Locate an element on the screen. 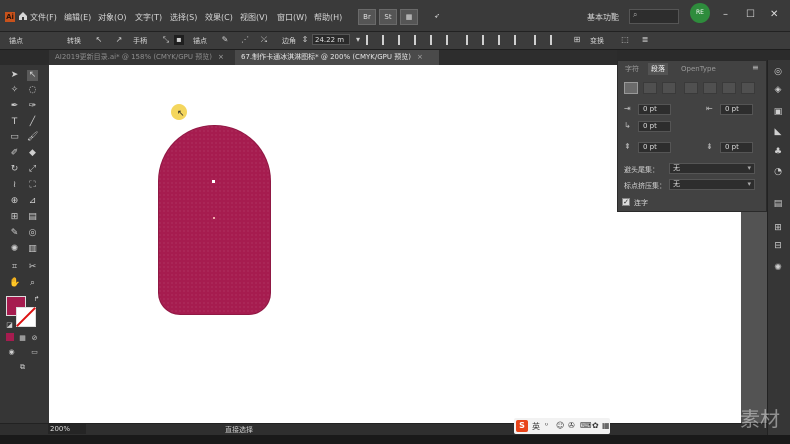 The height and width of the screenshot is (444, 790). menu-type: 文字(T) is located at coordinates (148, 17).